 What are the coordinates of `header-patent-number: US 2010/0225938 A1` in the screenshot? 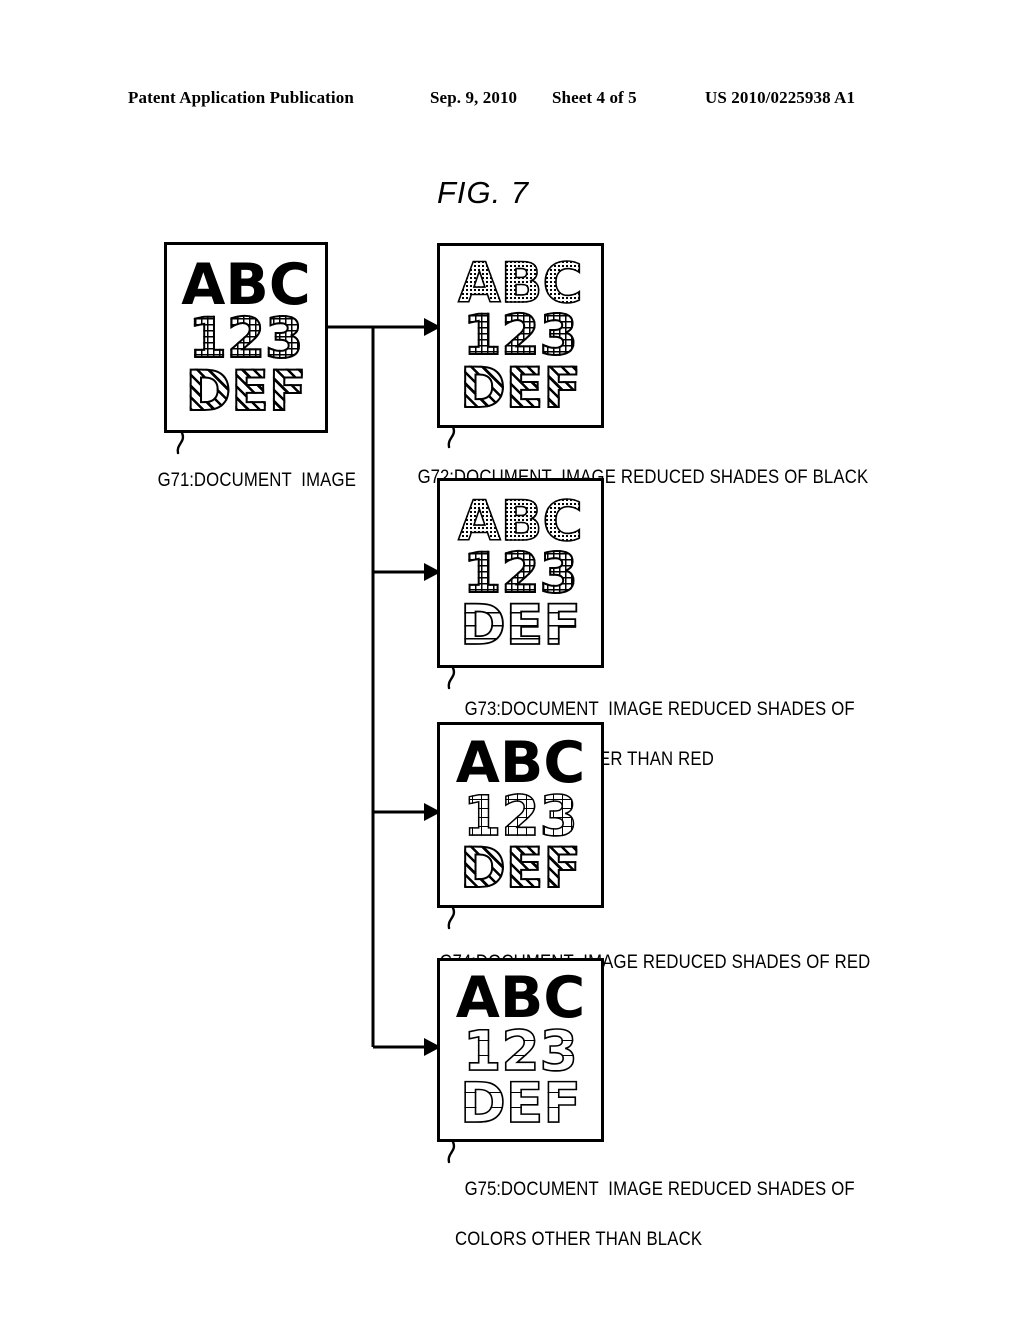 It's located at (780, 97).